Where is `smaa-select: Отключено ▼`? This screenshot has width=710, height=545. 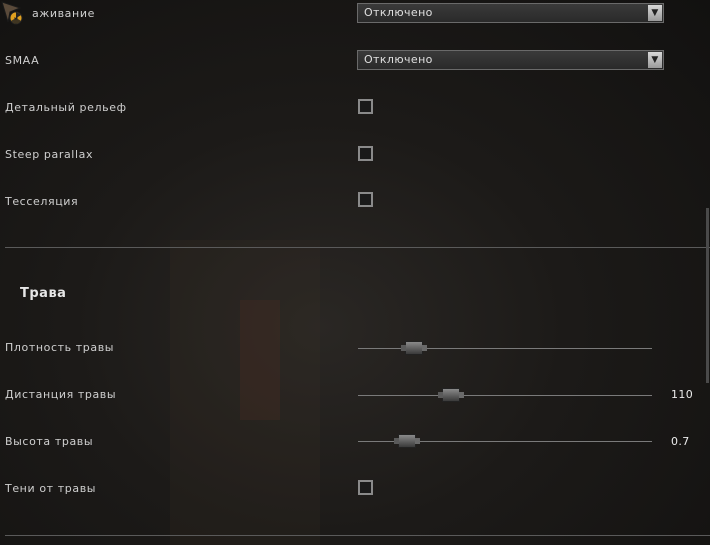 smaa-select: Отключено ▼ is located at coordinates (510, 60).